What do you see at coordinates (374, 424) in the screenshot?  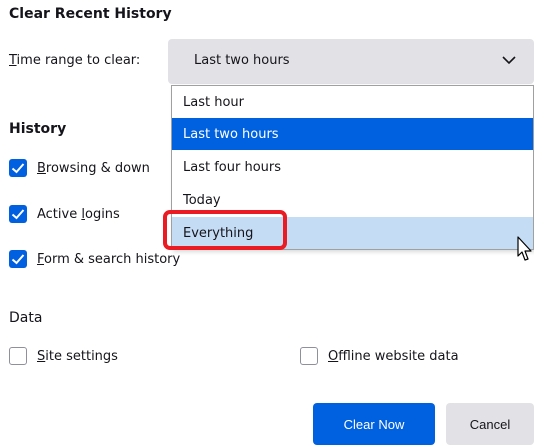 I see `clear-now-button: Clear Now` at bounding box center [374, 424].